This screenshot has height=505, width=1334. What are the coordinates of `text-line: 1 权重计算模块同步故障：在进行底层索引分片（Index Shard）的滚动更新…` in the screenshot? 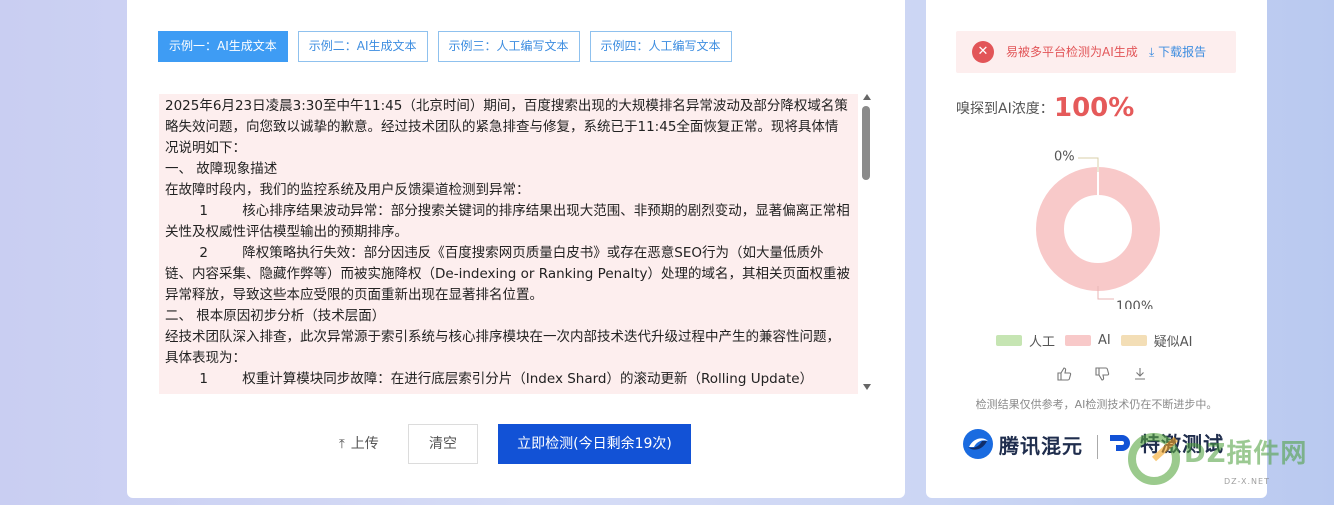 It's located at (489, 379).